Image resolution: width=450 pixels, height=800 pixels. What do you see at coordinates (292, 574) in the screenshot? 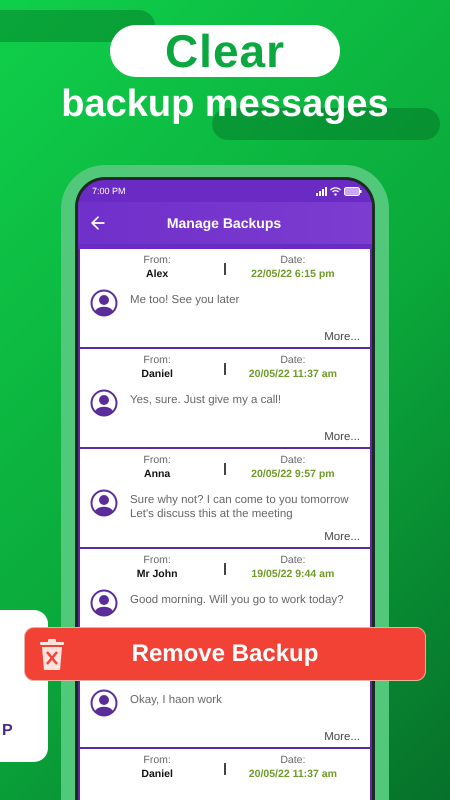
I see `message-date: 19/05/22 9:44 am` at bounding box center [292, 574].